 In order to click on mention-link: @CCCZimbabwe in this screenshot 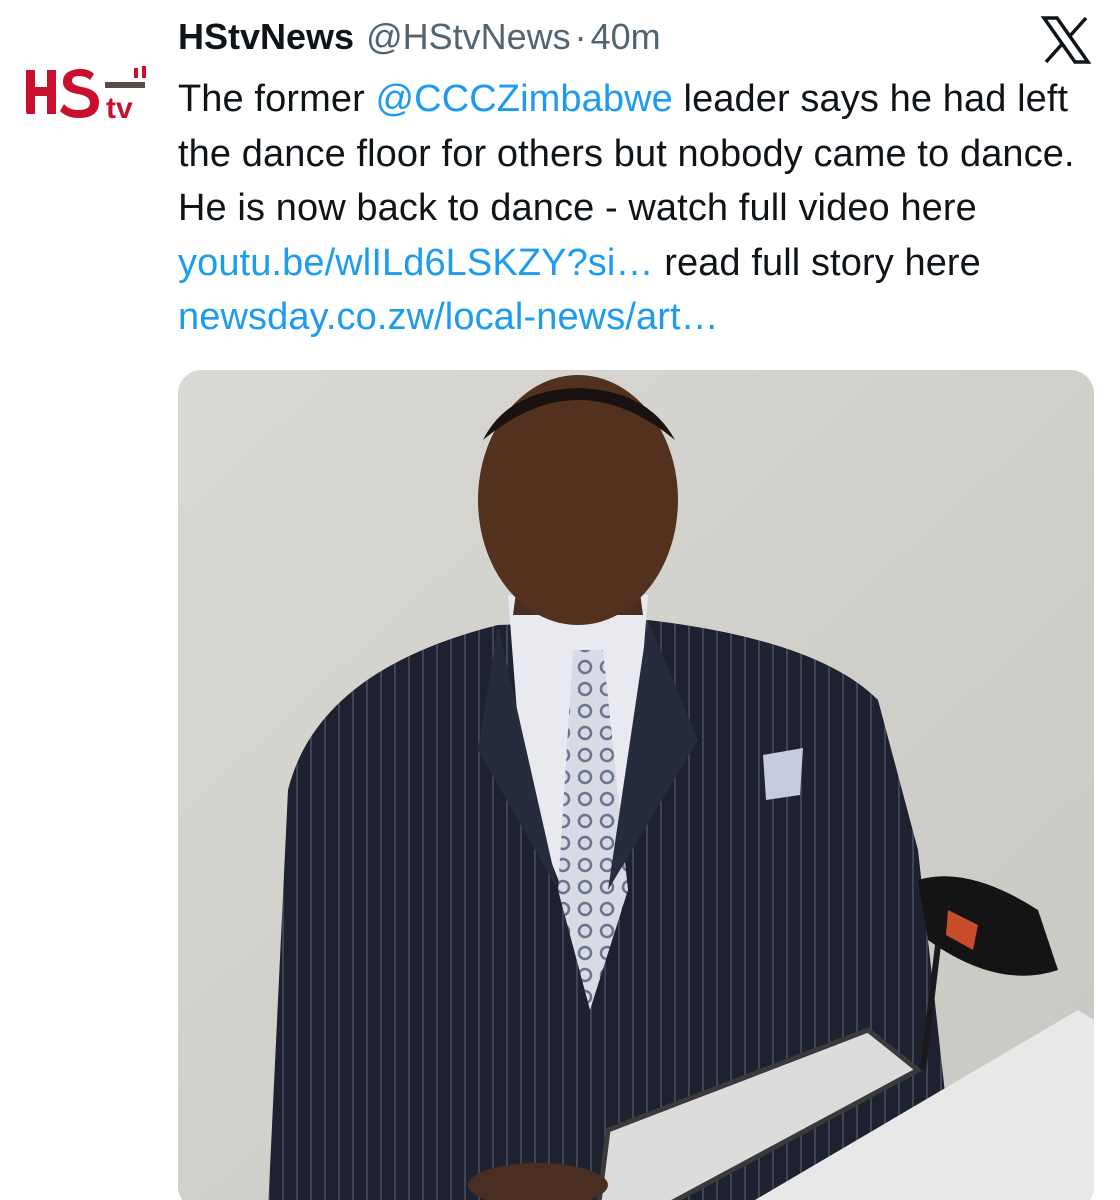, I will do `click(523, 99)`.